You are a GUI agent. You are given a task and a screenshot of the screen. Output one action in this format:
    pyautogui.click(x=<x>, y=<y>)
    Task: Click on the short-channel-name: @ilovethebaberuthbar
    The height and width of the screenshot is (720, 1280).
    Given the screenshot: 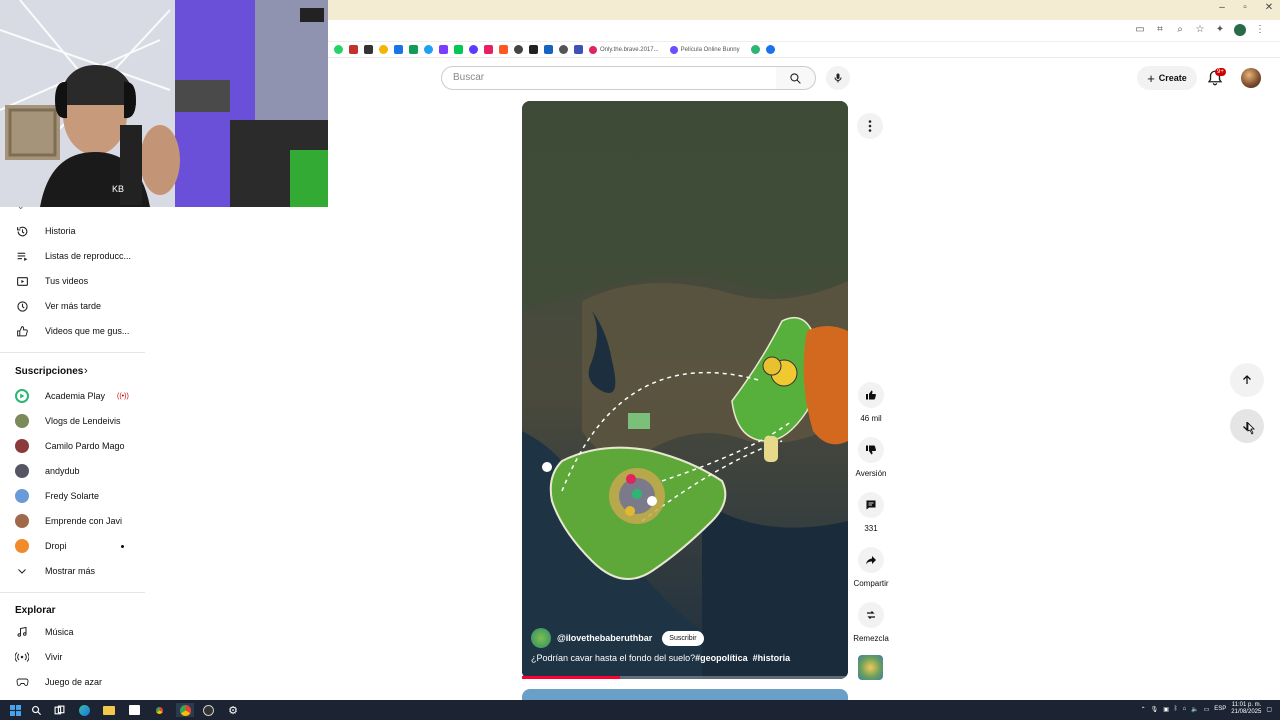 What is the action you would take?
    pyautogui.click(x=604, y=638)
    